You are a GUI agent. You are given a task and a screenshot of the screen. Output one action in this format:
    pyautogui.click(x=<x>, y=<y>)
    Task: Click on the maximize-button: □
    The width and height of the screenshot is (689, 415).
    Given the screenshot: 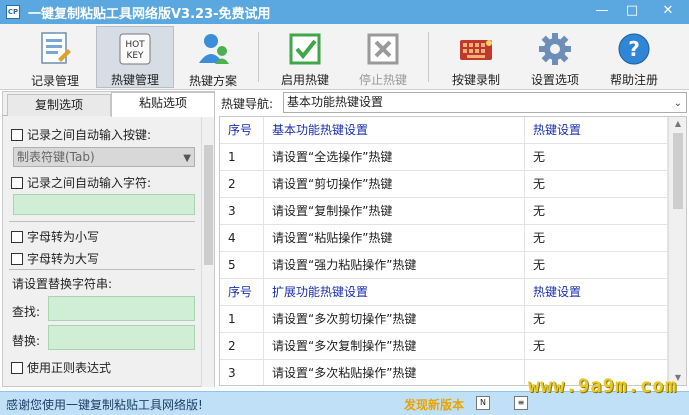 What is the action you would take?
    pyautogui.click(x=632, y=10)
    